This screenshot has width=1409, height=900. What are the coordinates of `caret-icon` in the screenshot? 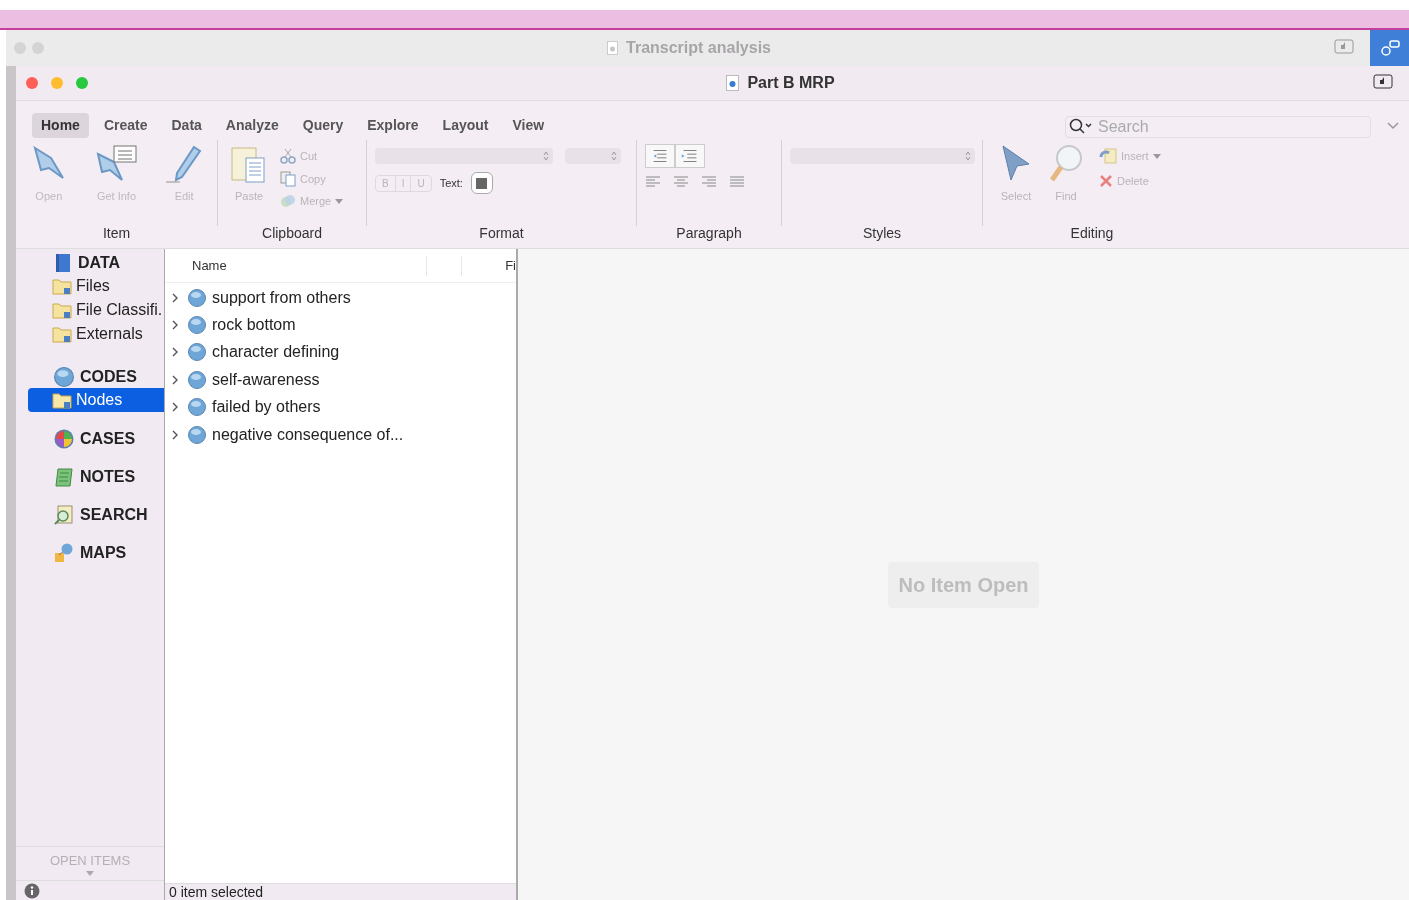 It's located at (90, 873).